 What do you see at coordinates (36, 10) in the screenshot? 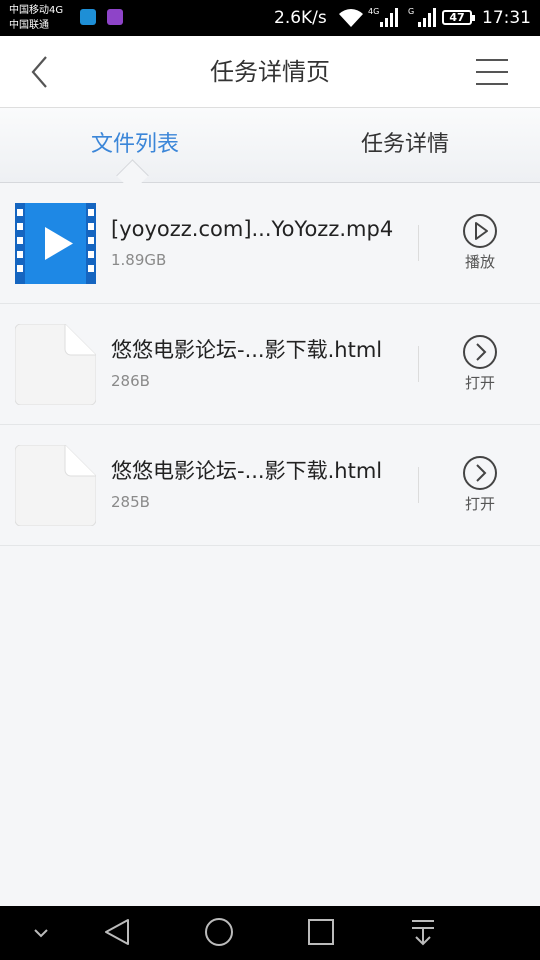
I see `carrier-1: 中国移动4G` at bounding box center [36, 10].